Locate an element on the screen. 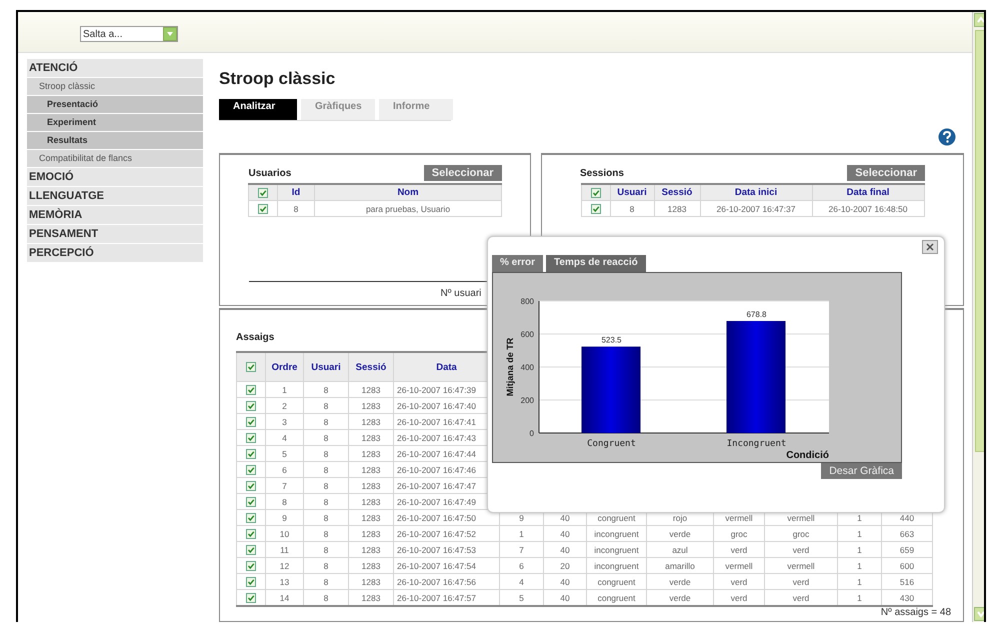  column-header: Ordre is located at coordinates (285, 367).